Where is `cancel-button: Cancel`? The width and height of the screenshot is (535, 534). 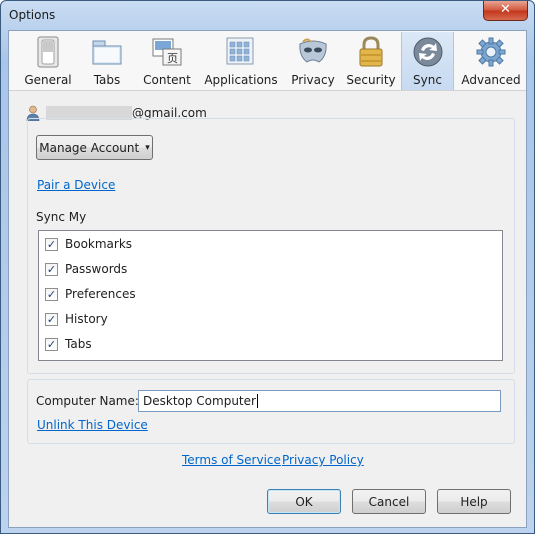 cancel-button: Cancel is located at coordinates (389, 501).